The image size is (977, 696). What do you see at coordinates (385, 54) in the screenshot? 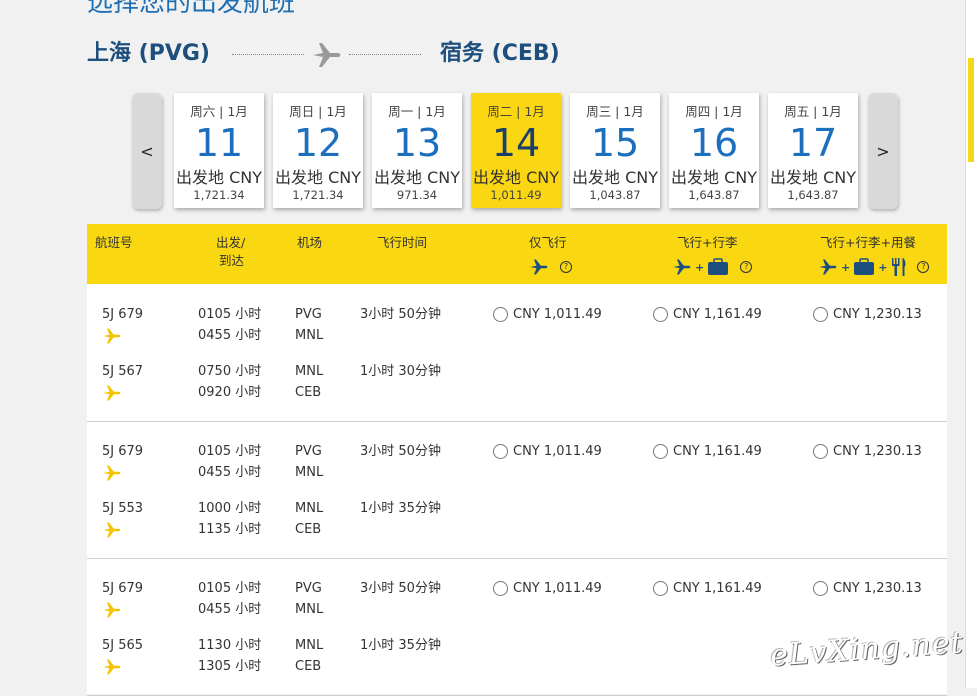
I see `route-divider` at bounding box center [385, 54].